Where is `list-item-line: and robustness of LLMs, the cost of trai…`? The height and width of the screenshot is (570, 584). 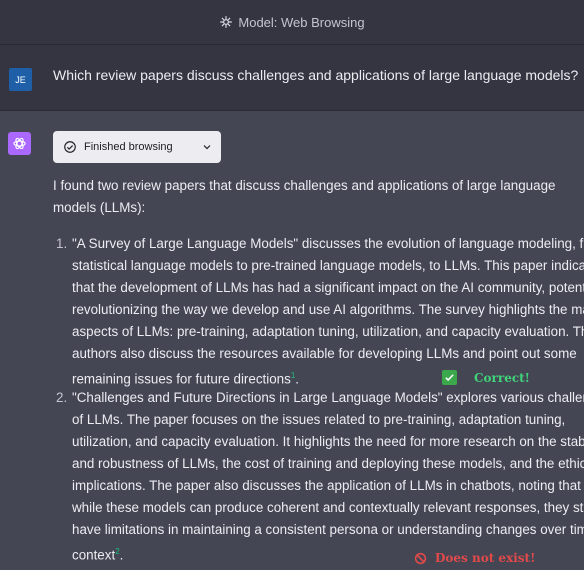 list-item-line: and robustness of LLMs, the cost of trai… is located at coordinates (328, 463).